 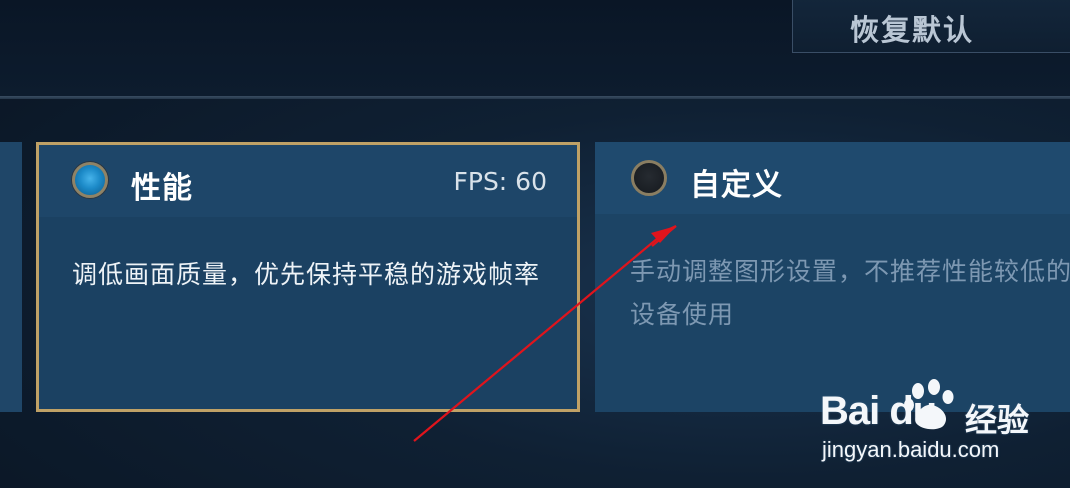 I want to click on partial-option-card, so click(x=11, y=277).